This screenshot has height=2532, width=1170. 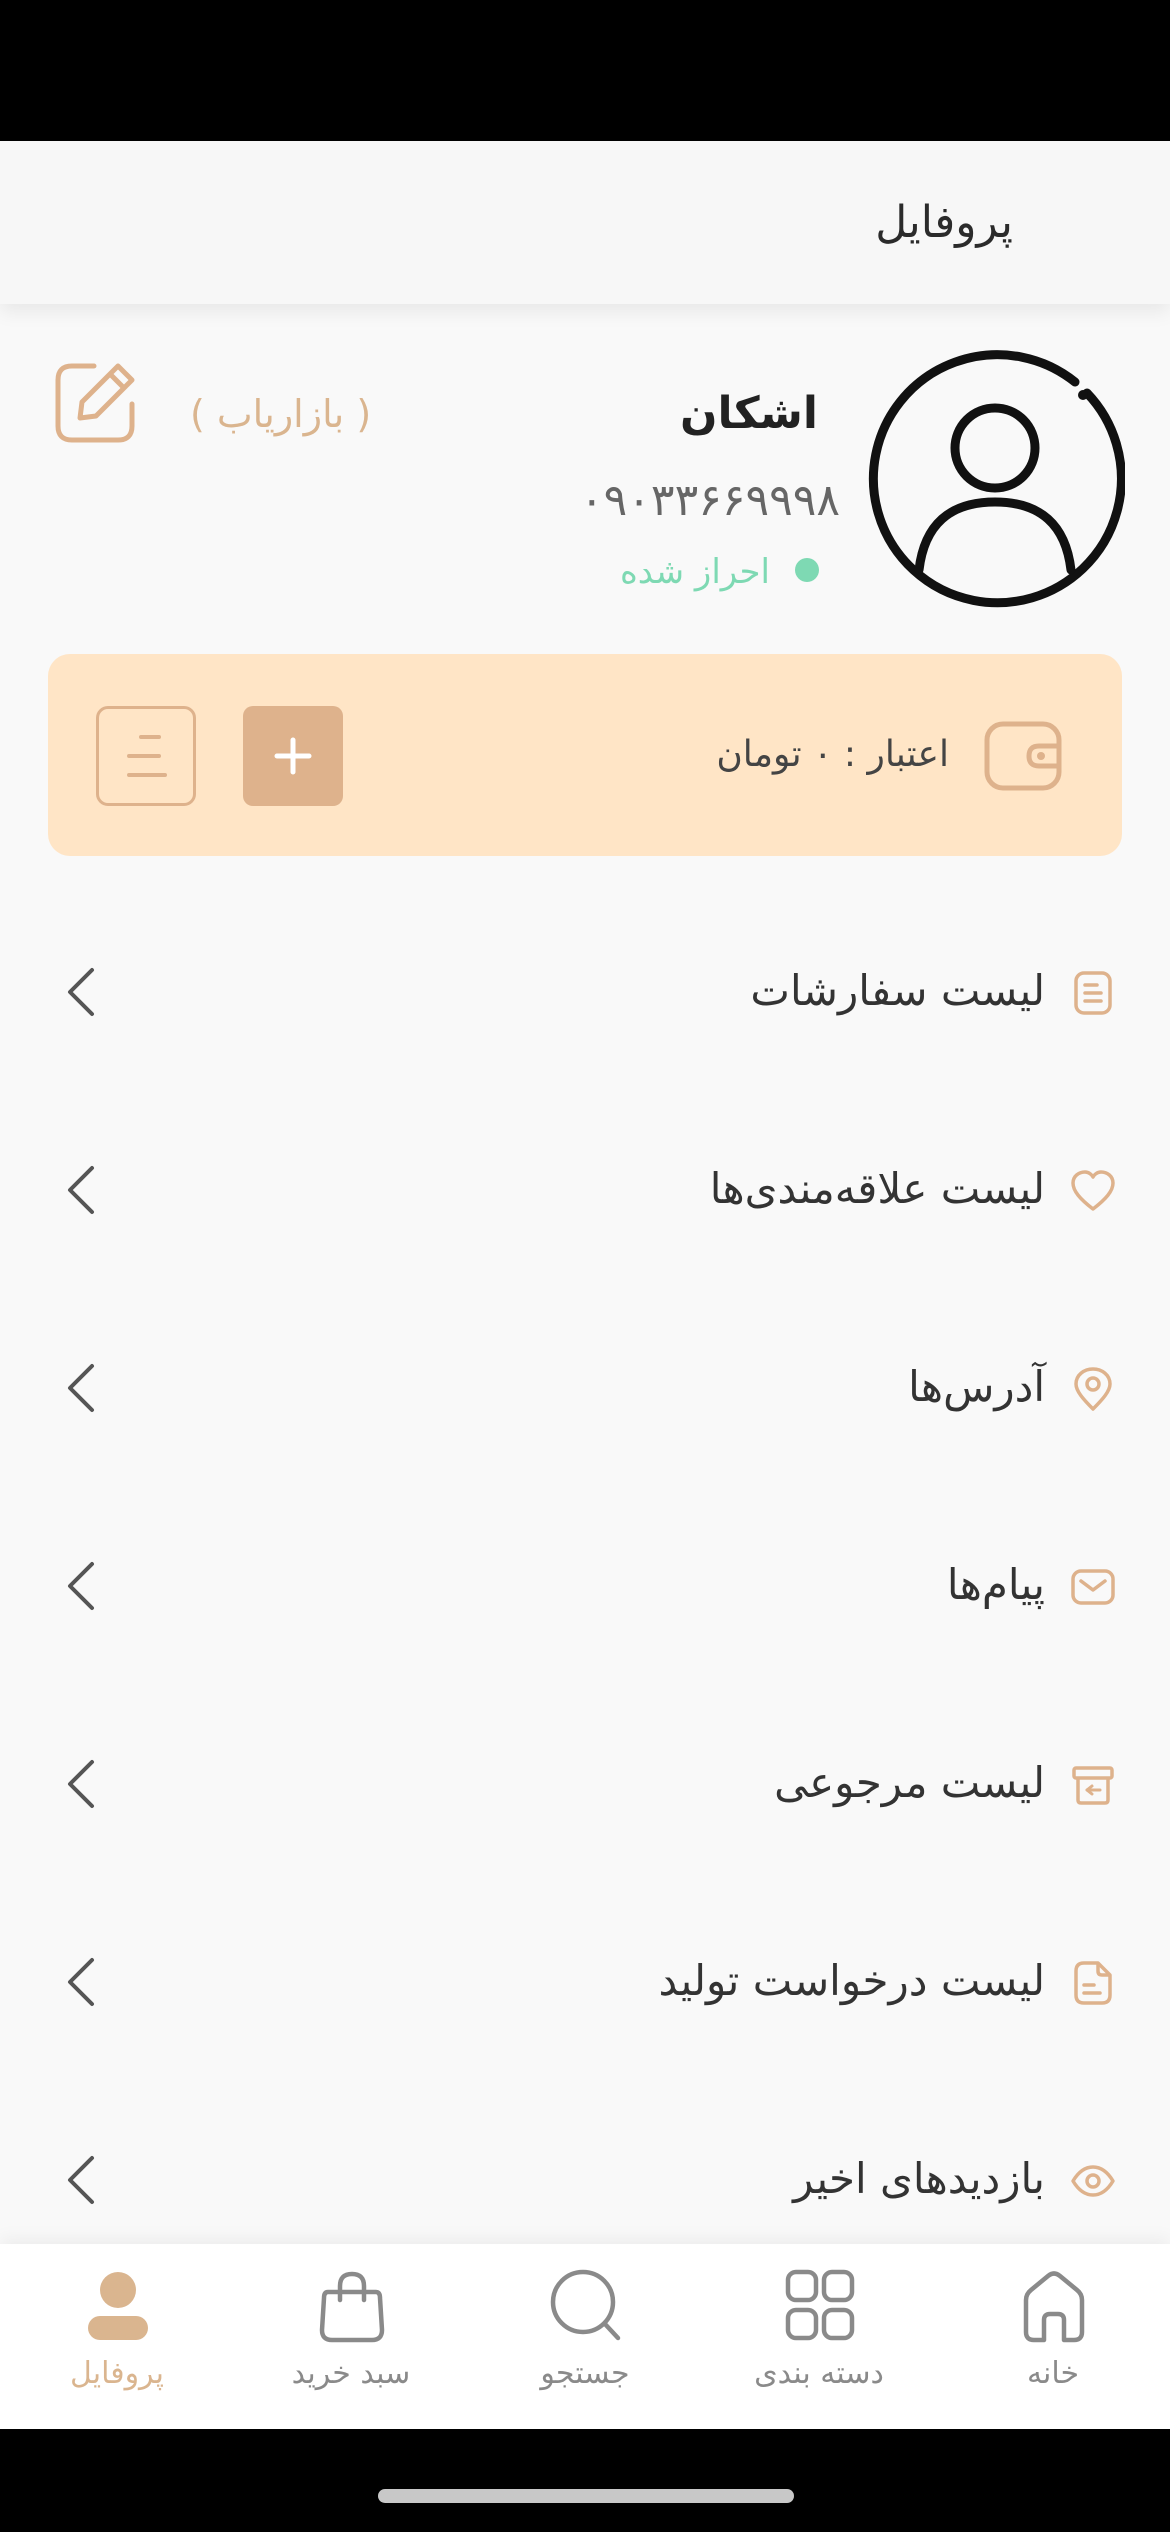 What do you see at coordinates (819, 2373) in the screenshot?
I see `nav-label: دسته بندی` at bounding box center [819, 2373].